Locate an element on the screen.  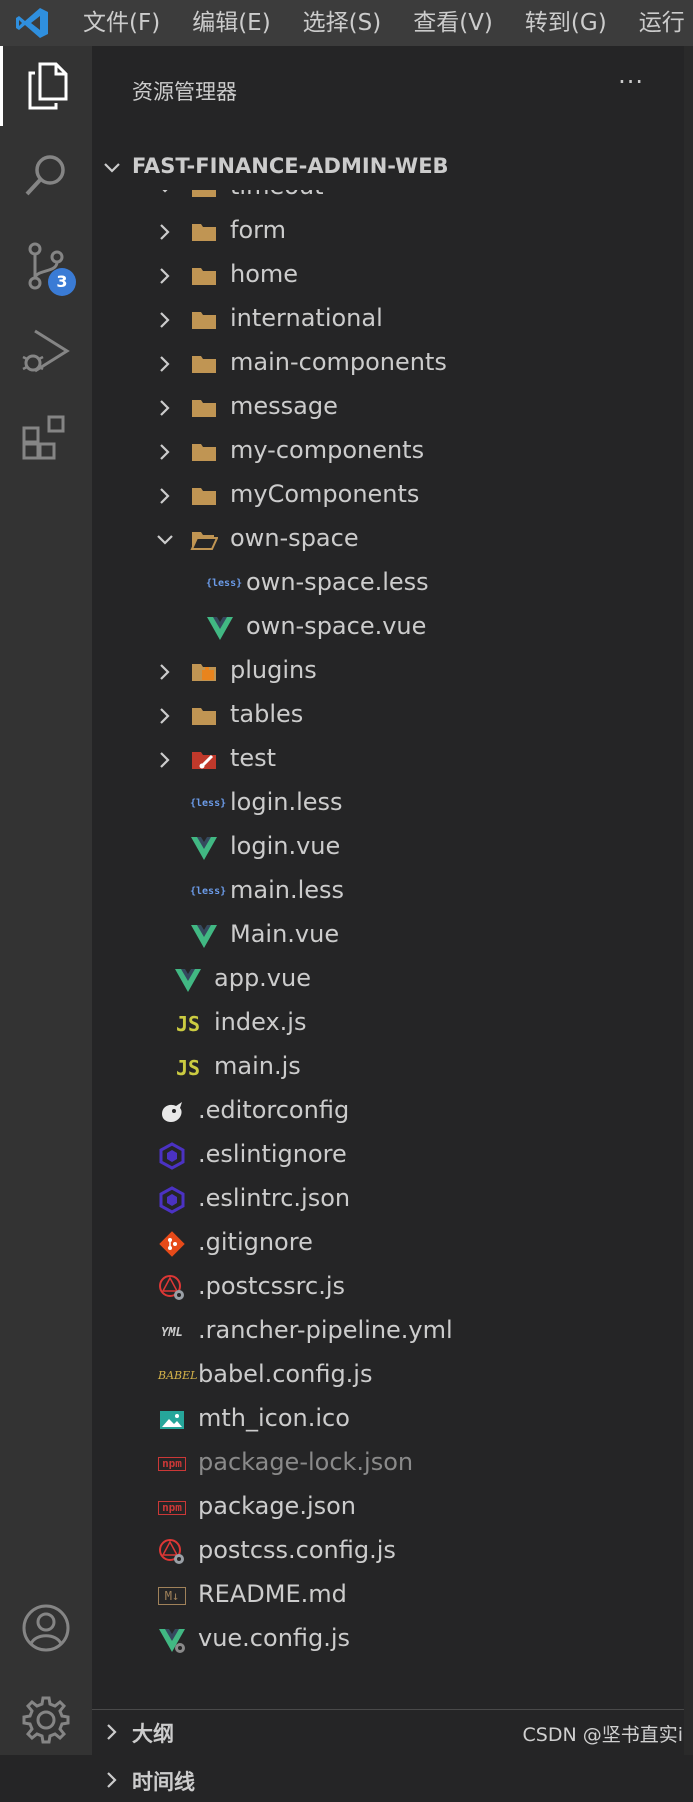
folder-row: plugins is located at coordinates (388, 672).